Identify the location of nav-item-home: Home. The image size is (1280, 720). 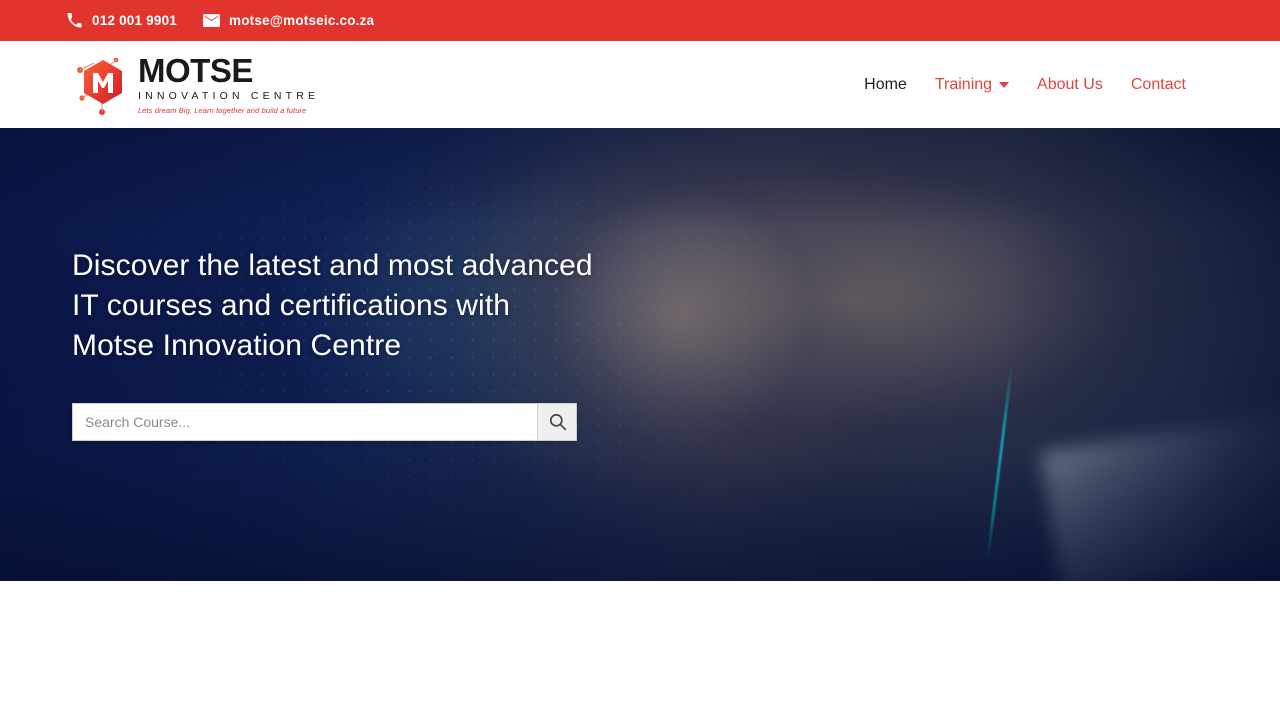
(885, 85).